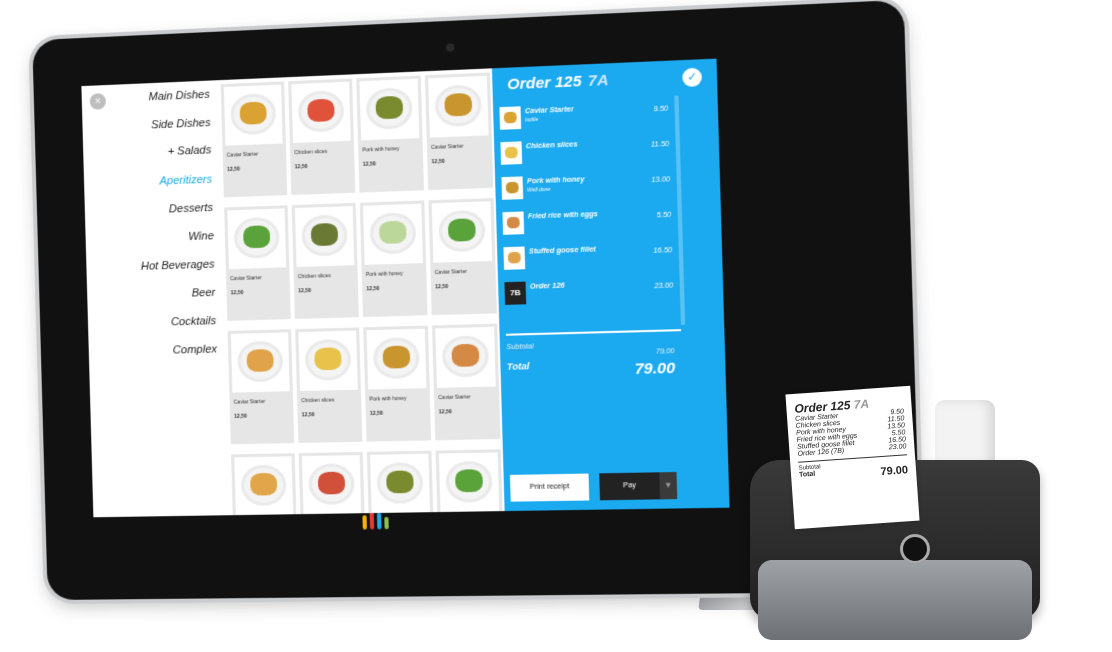 The width and height of the screenshot is (1112, 652). Describe the element at coordinates (195, 349) in the screenshot. I see `category-complex: Complex` at that location.